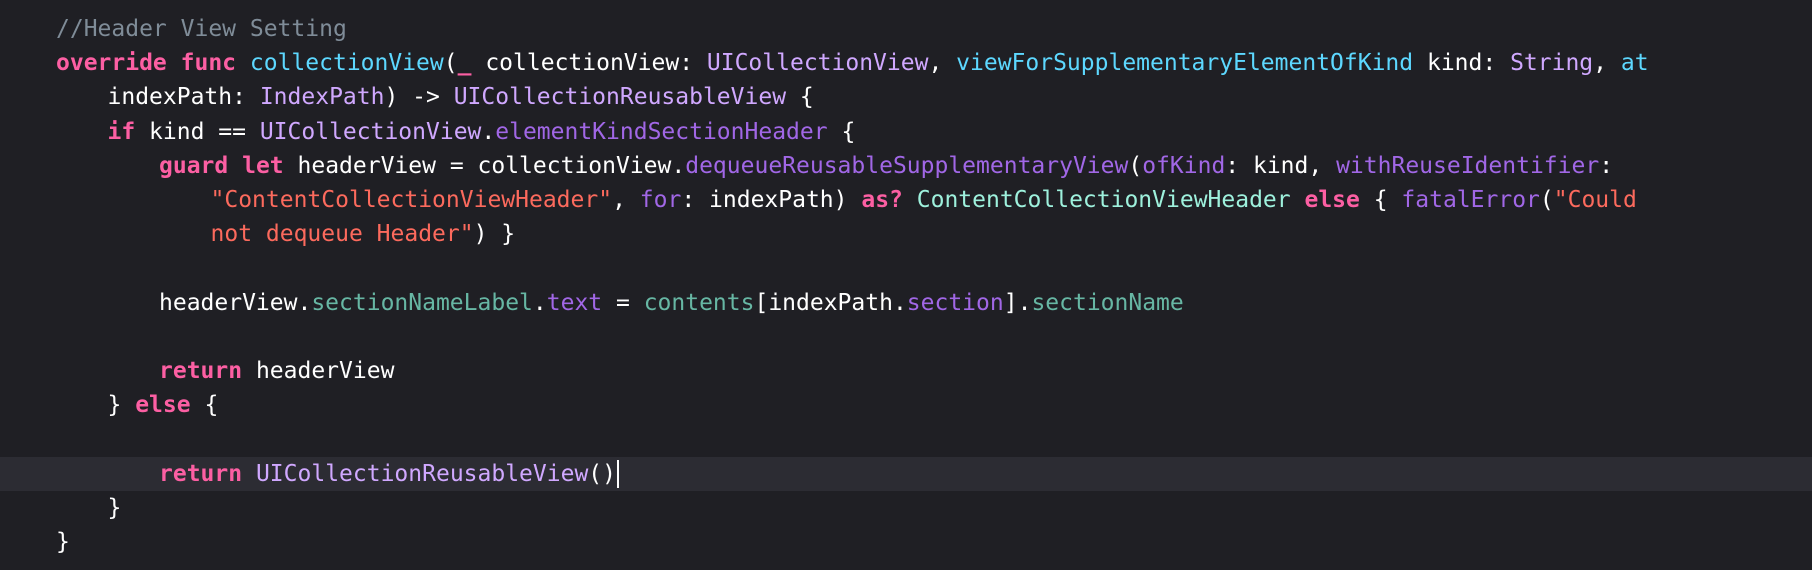 Image resolution: width=1812 pixels, height=570 pixels. I want to click on code-token-plain: : kind,, so click(1281, 165).